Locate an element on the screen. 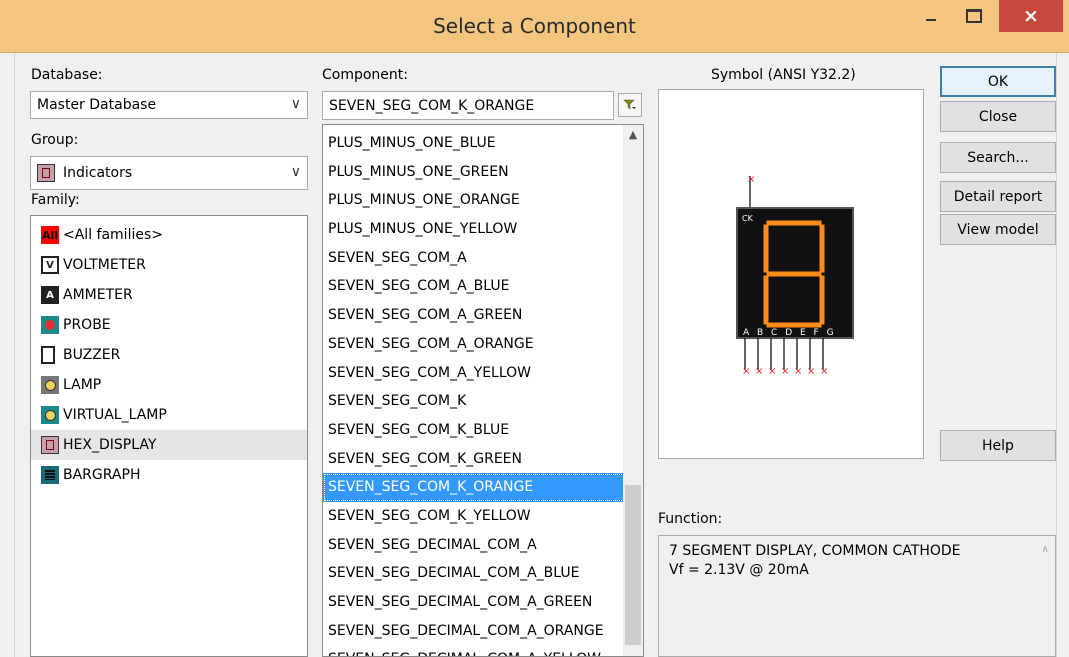 Image resolution: width=1069 pixels, height=657 pixels. close-label: Close is located at coordinates (998, 116).